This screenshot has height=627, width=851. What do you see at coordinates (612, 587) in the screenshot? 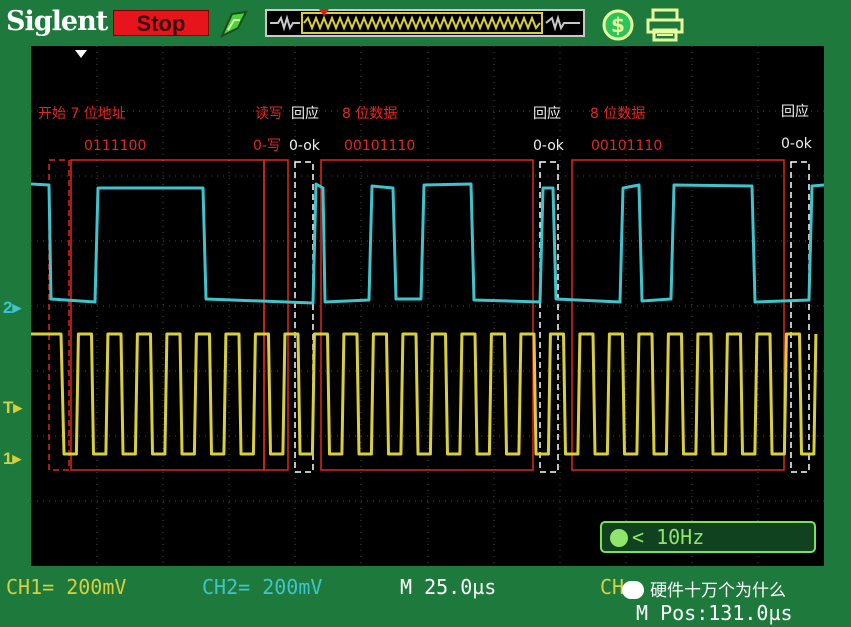
I see `trigger-channel-readout: CH` at bounding box center [612, 587].